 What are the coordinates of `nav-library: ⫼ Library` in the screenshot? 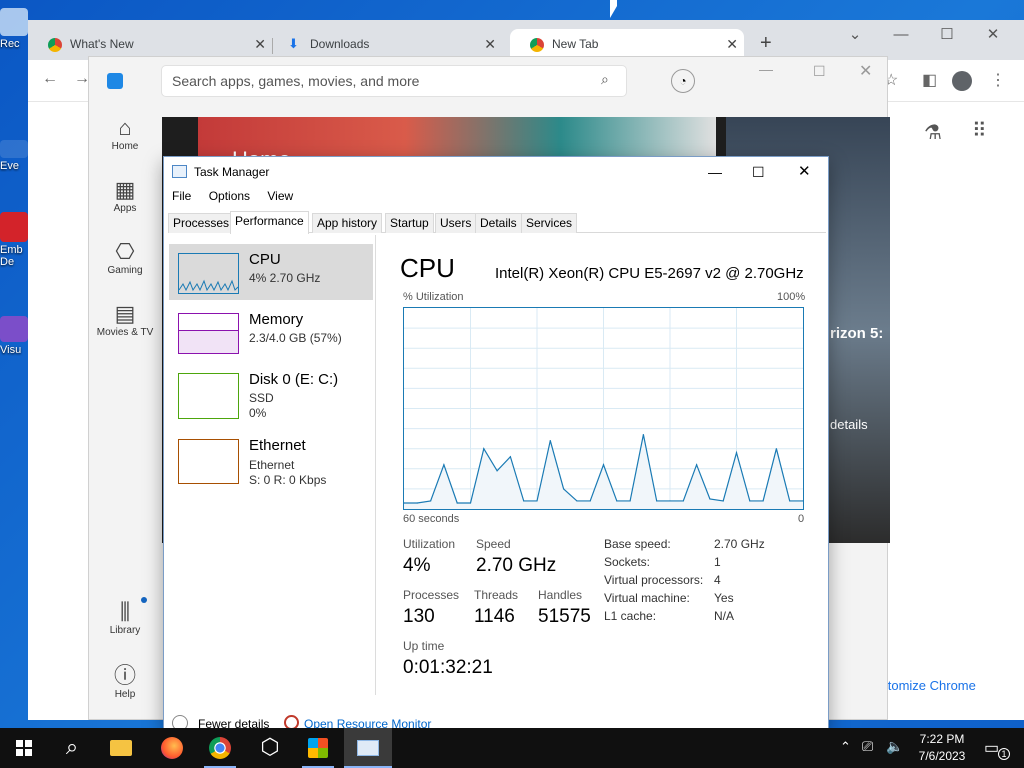 It's located at (125, 617).